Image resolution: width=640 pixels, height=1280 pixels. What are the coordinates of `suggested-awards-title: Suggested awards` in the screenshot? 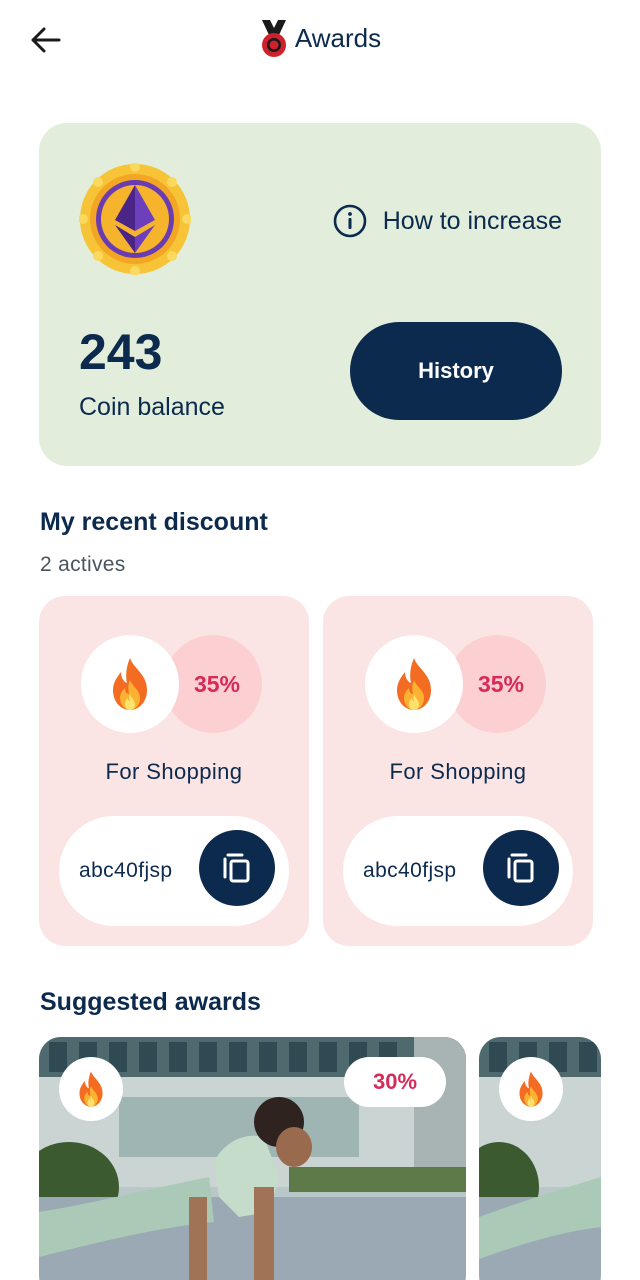 It's located at (150, 1002).